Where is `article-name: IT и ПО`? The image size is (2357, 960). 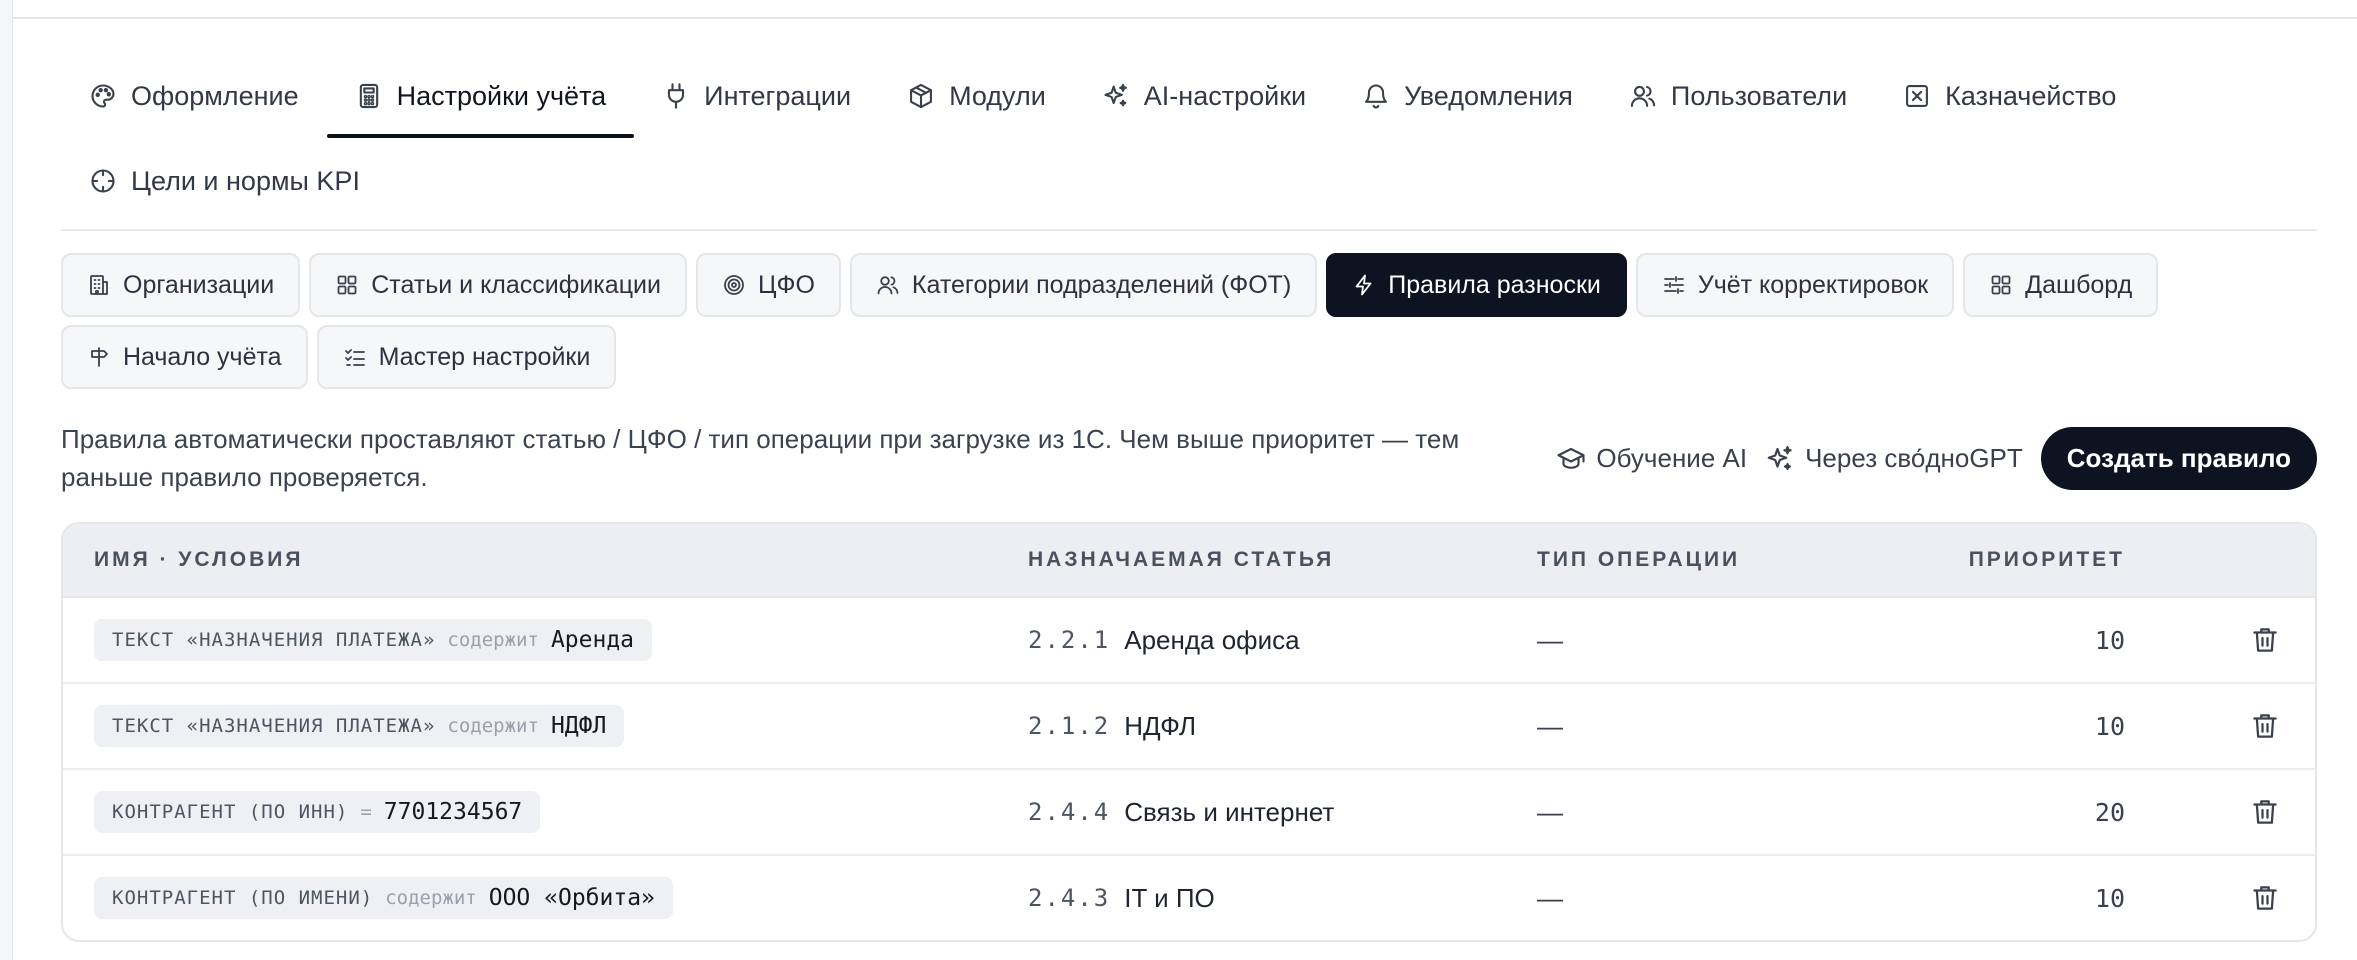 article-name: IT и ПО is located at coordinates (1169, 897).